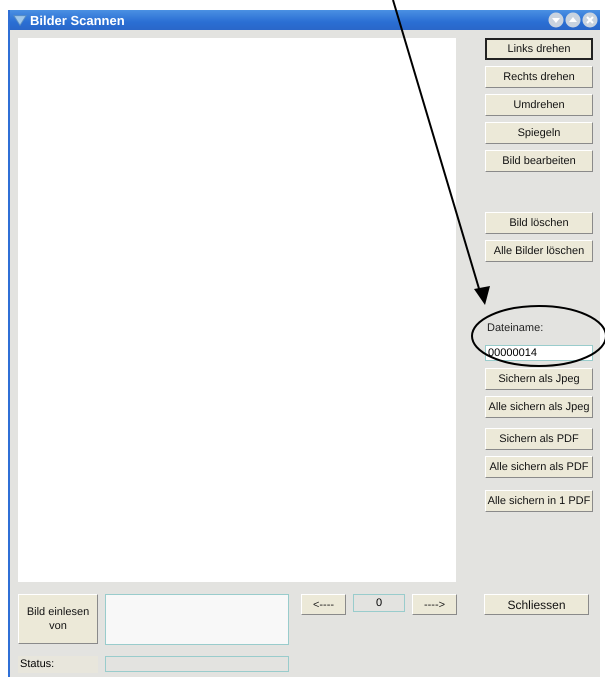 Image resolution: width=605 pixels, height=677 pixels. Describe the element at coordinates (539, 161) in the screenshot. I see `action-button: Bild bearbeiten` at that location.